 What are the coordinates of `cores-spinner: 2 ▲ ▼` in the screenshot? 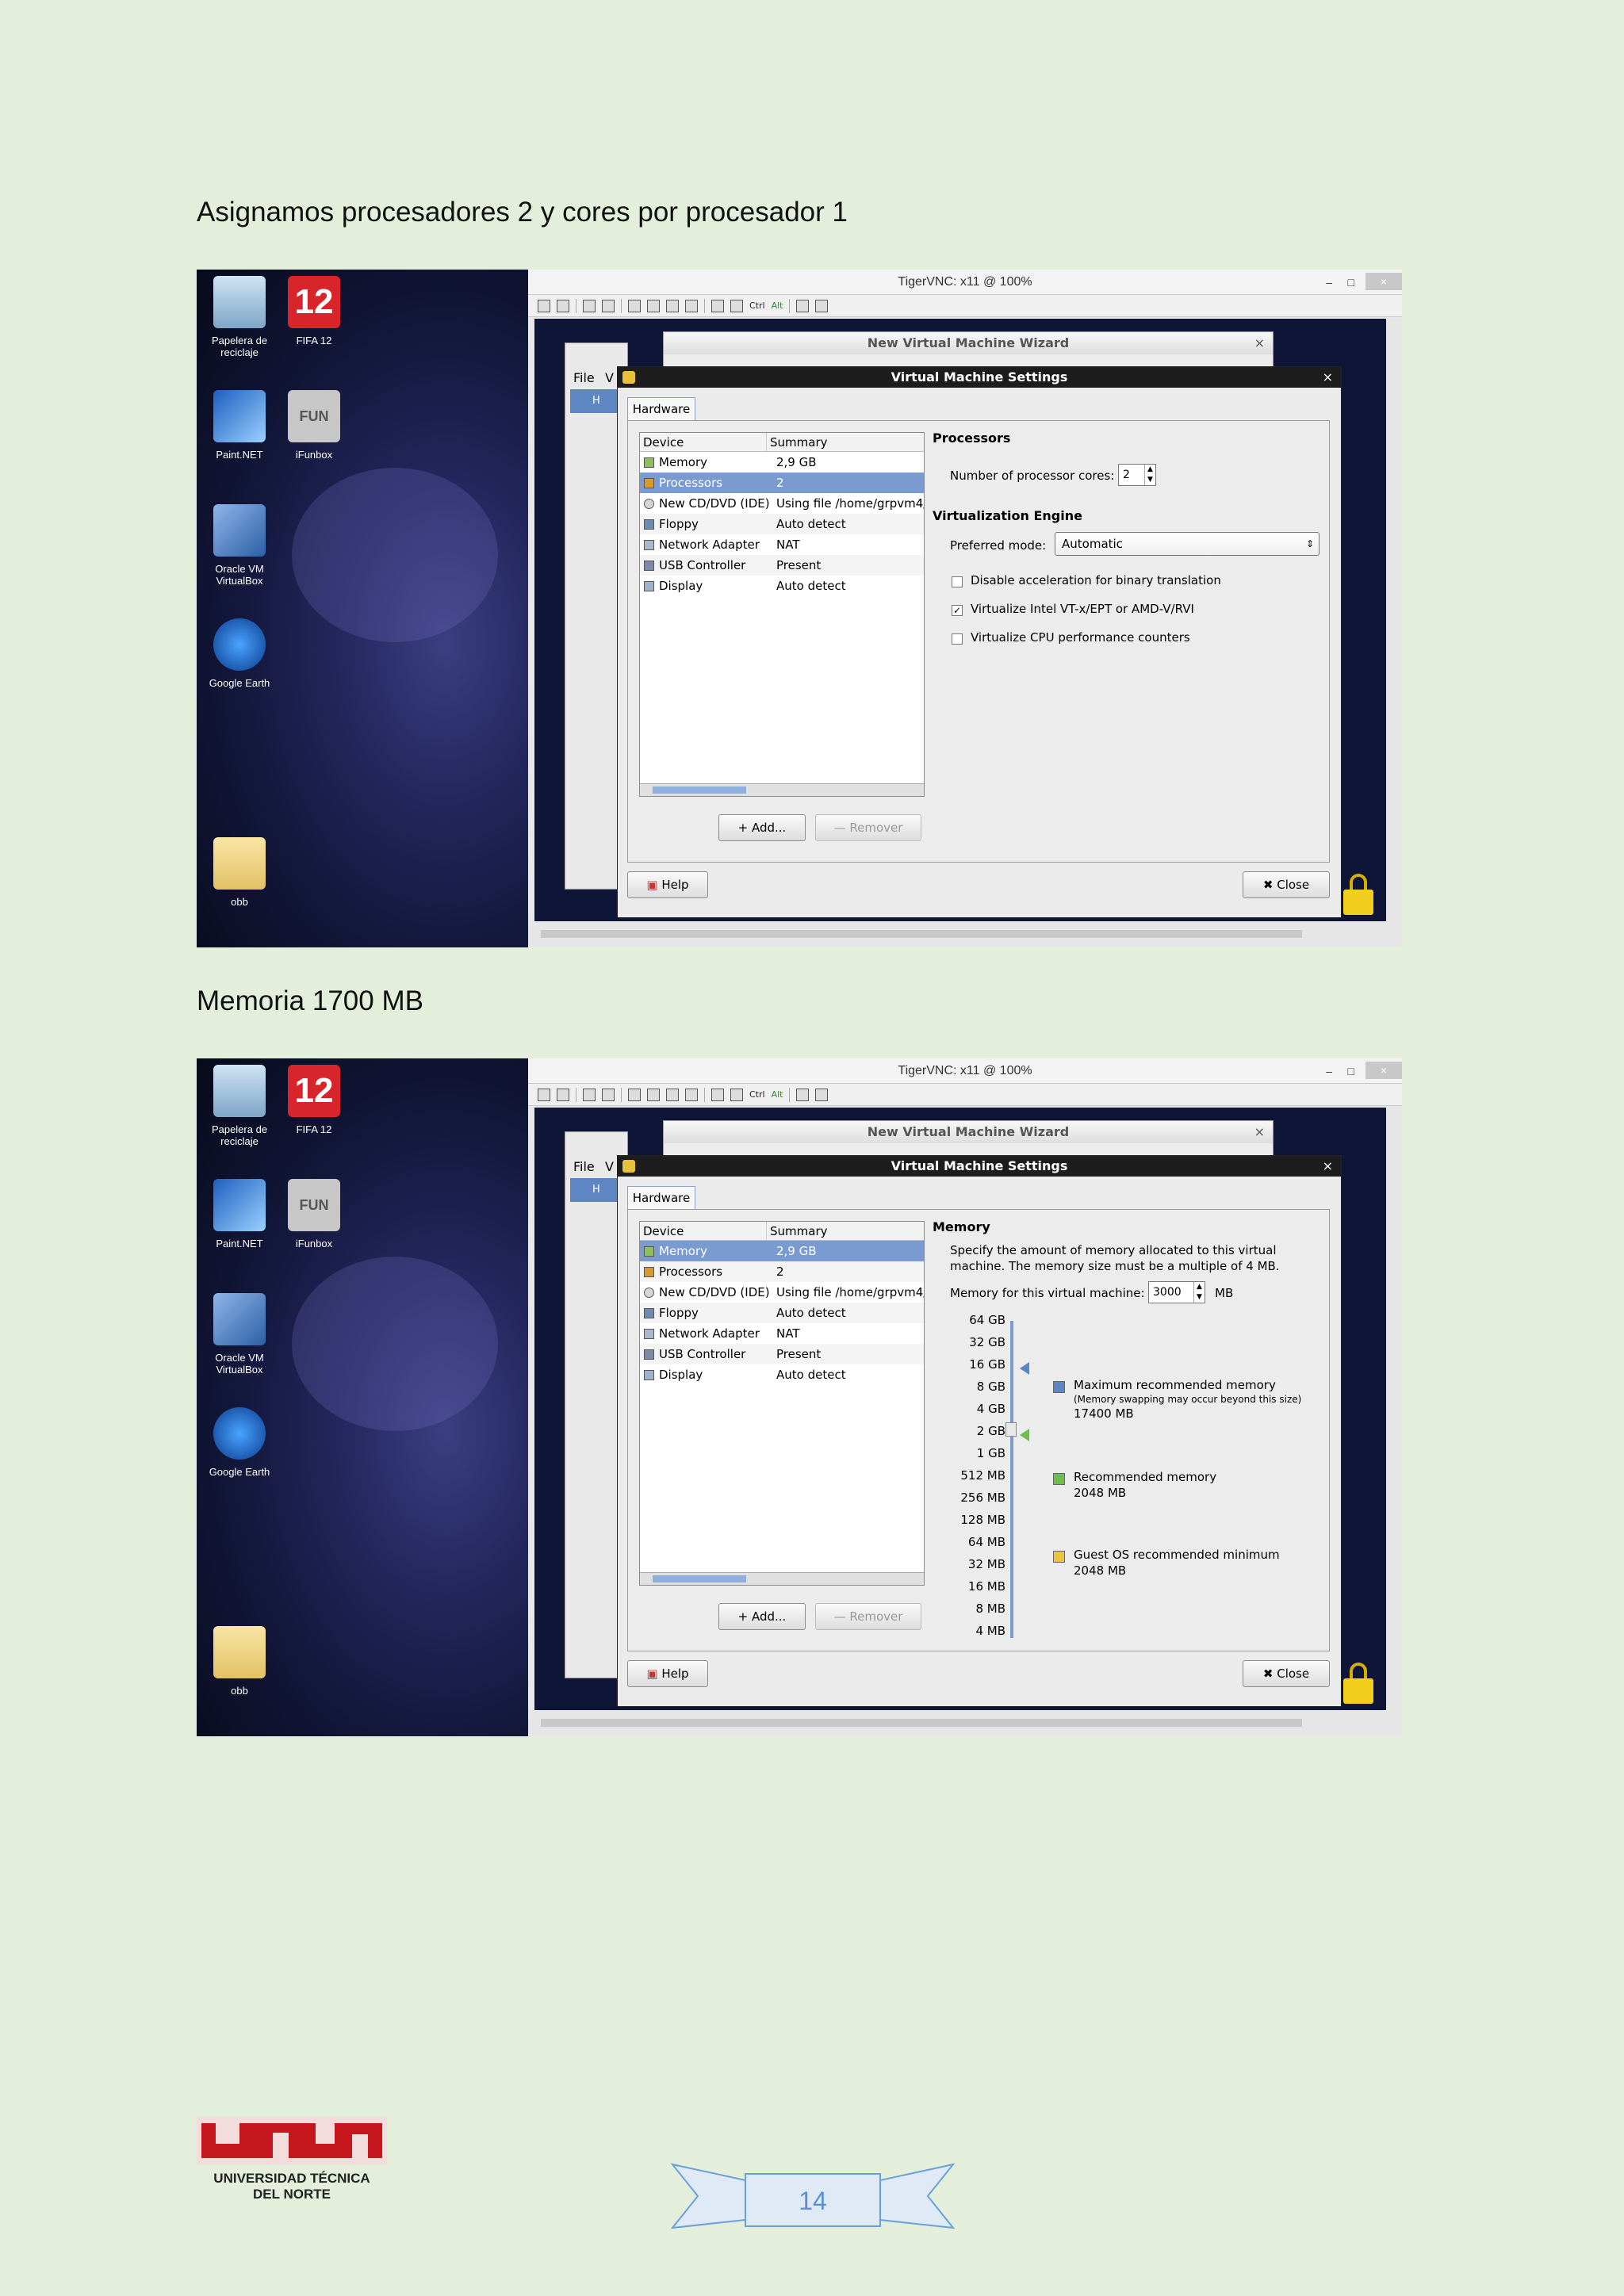 It's located at (1137, 475).